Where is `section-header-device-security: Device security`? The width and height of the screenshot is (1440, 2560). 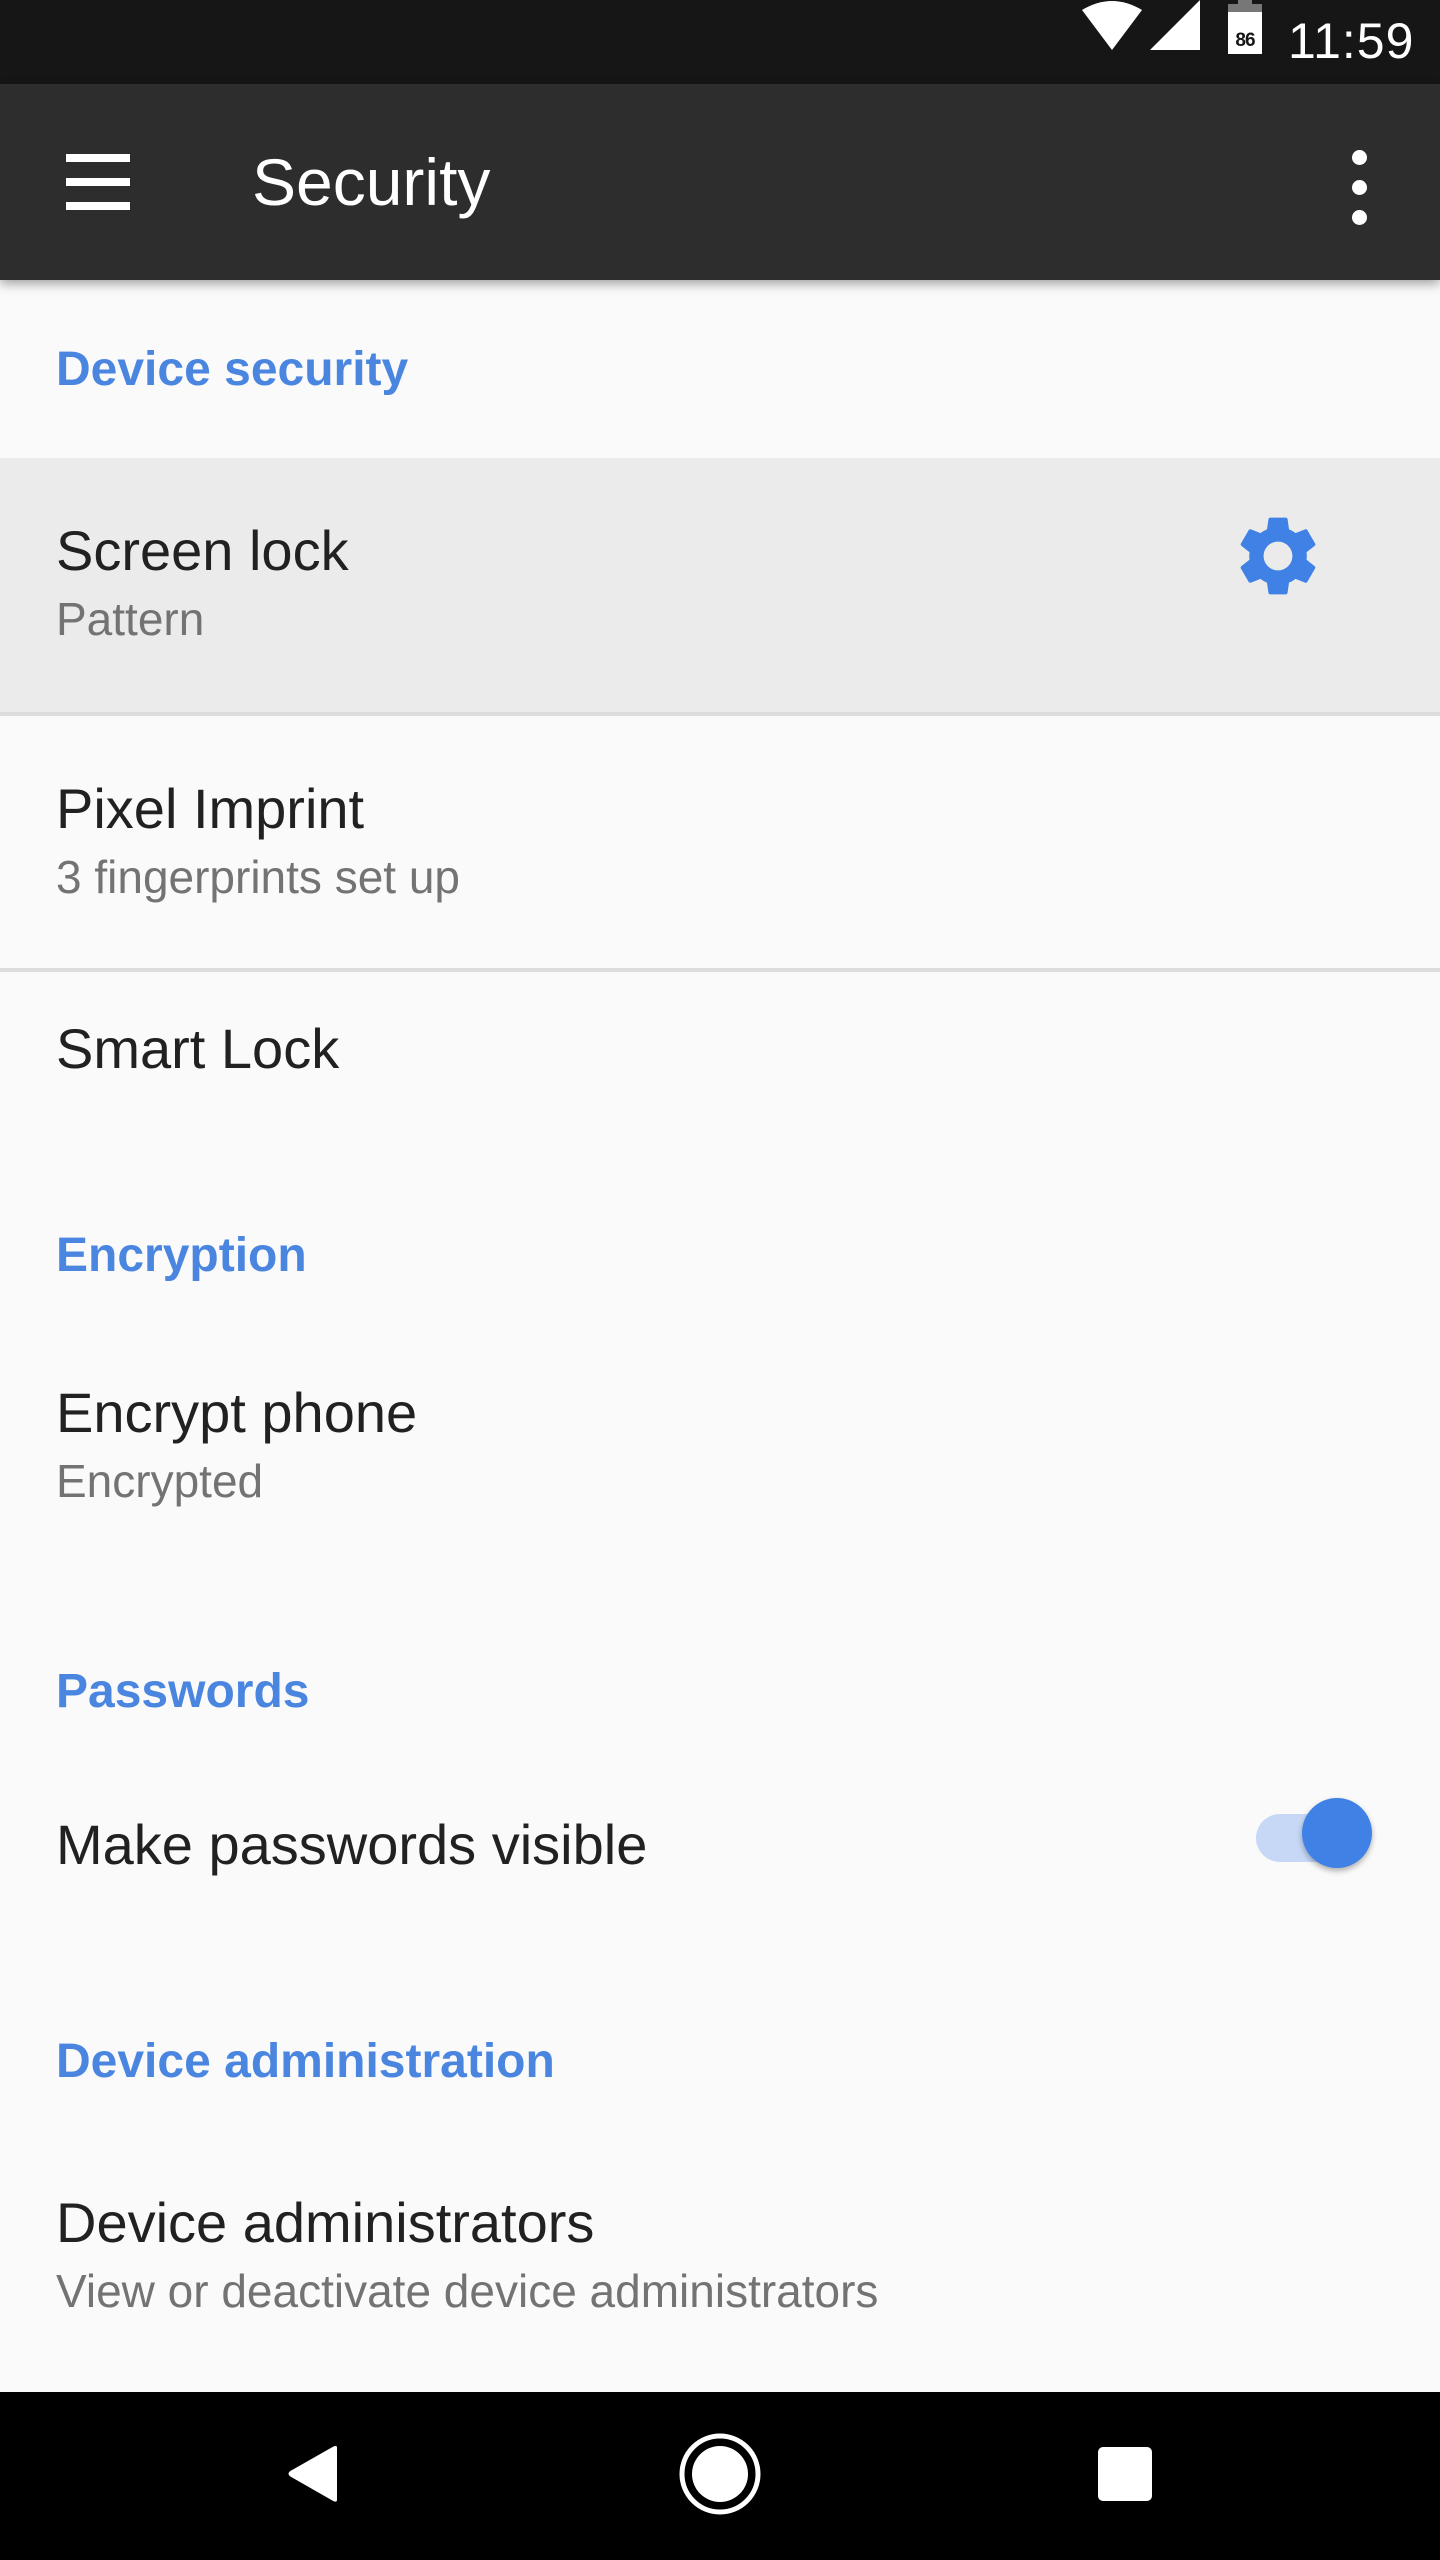
section-header-device-security: Device security is located at coordinates (232, 369).